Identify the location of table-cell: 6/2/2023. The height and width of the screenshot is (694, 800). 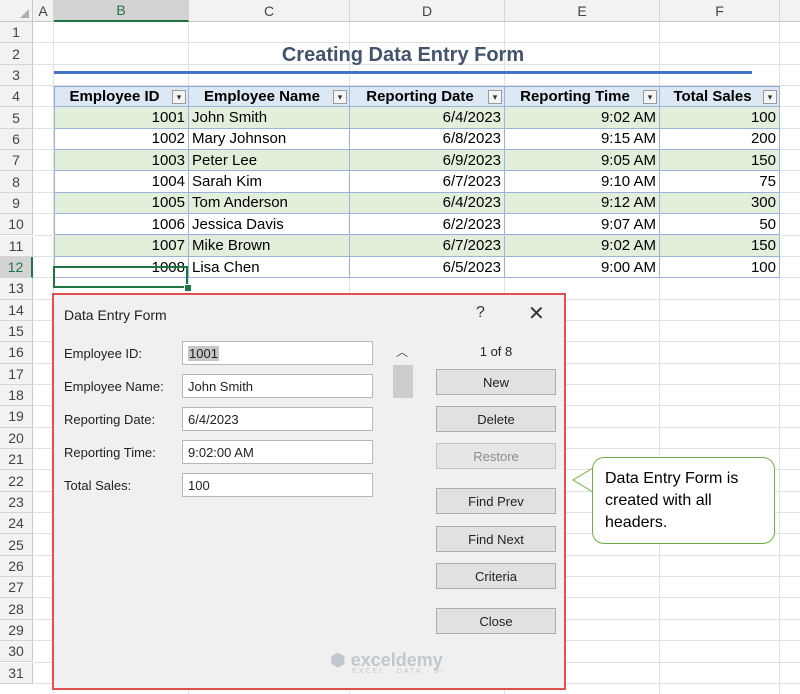
(427, 225).